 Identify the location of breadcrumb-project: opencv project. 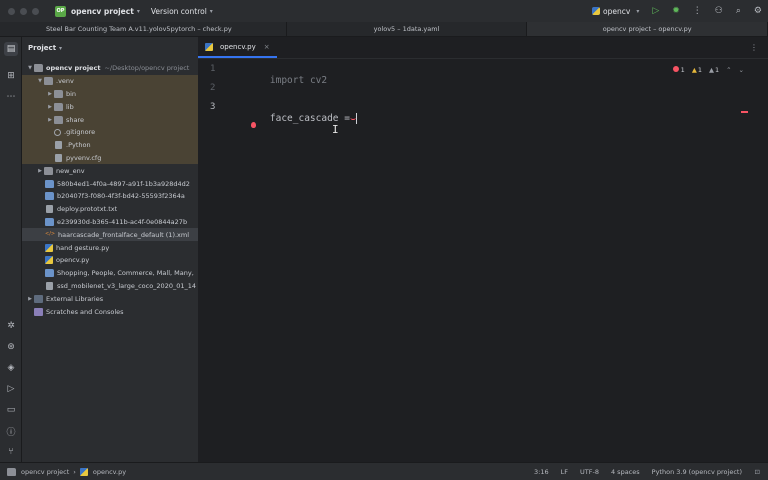
(45, 472).